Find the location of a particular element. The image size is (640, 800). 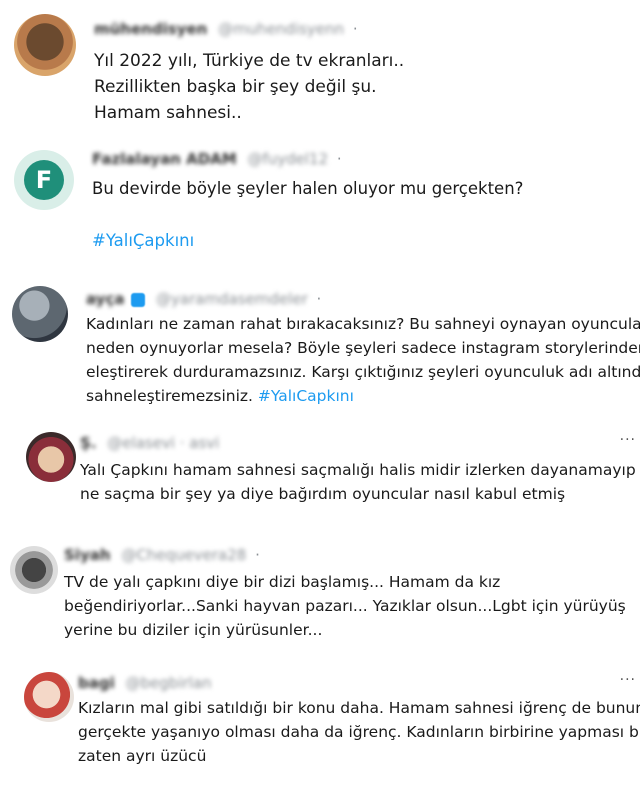

tweet-line: zaten ayrı üzücü is located at coordinates (142, 756).